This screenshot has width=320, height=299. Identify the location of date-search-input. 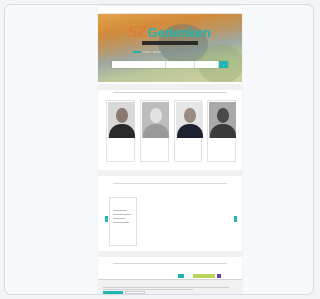
(207, 64).